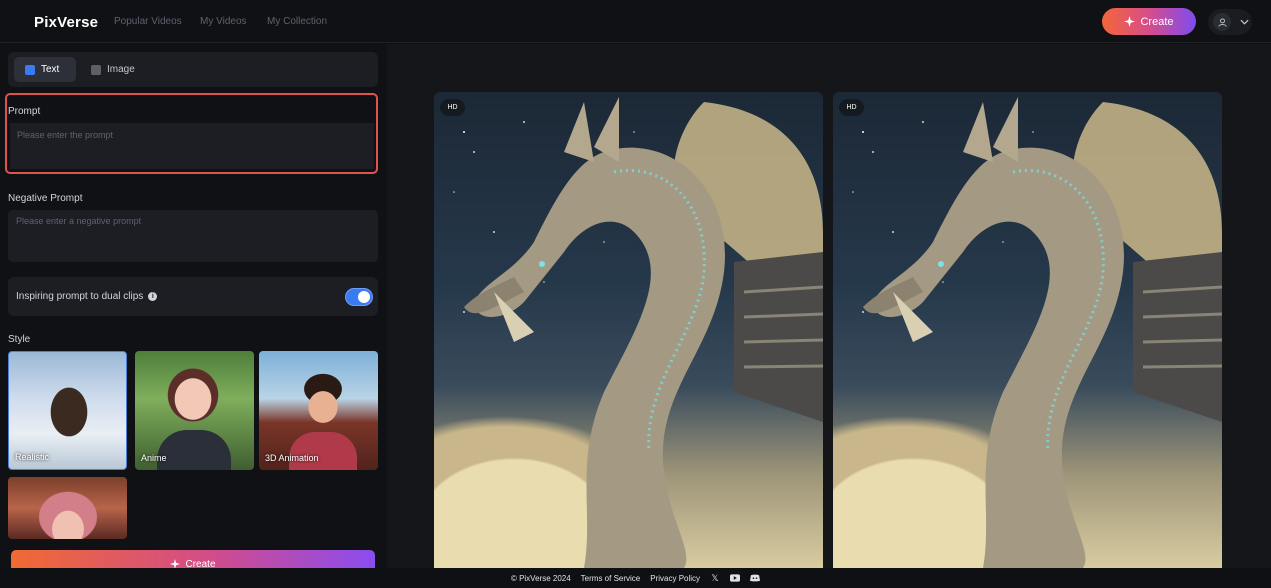  I want to click on inspiring-prompt-label: Inspiring prompt to dual clips, so click(80, 296).